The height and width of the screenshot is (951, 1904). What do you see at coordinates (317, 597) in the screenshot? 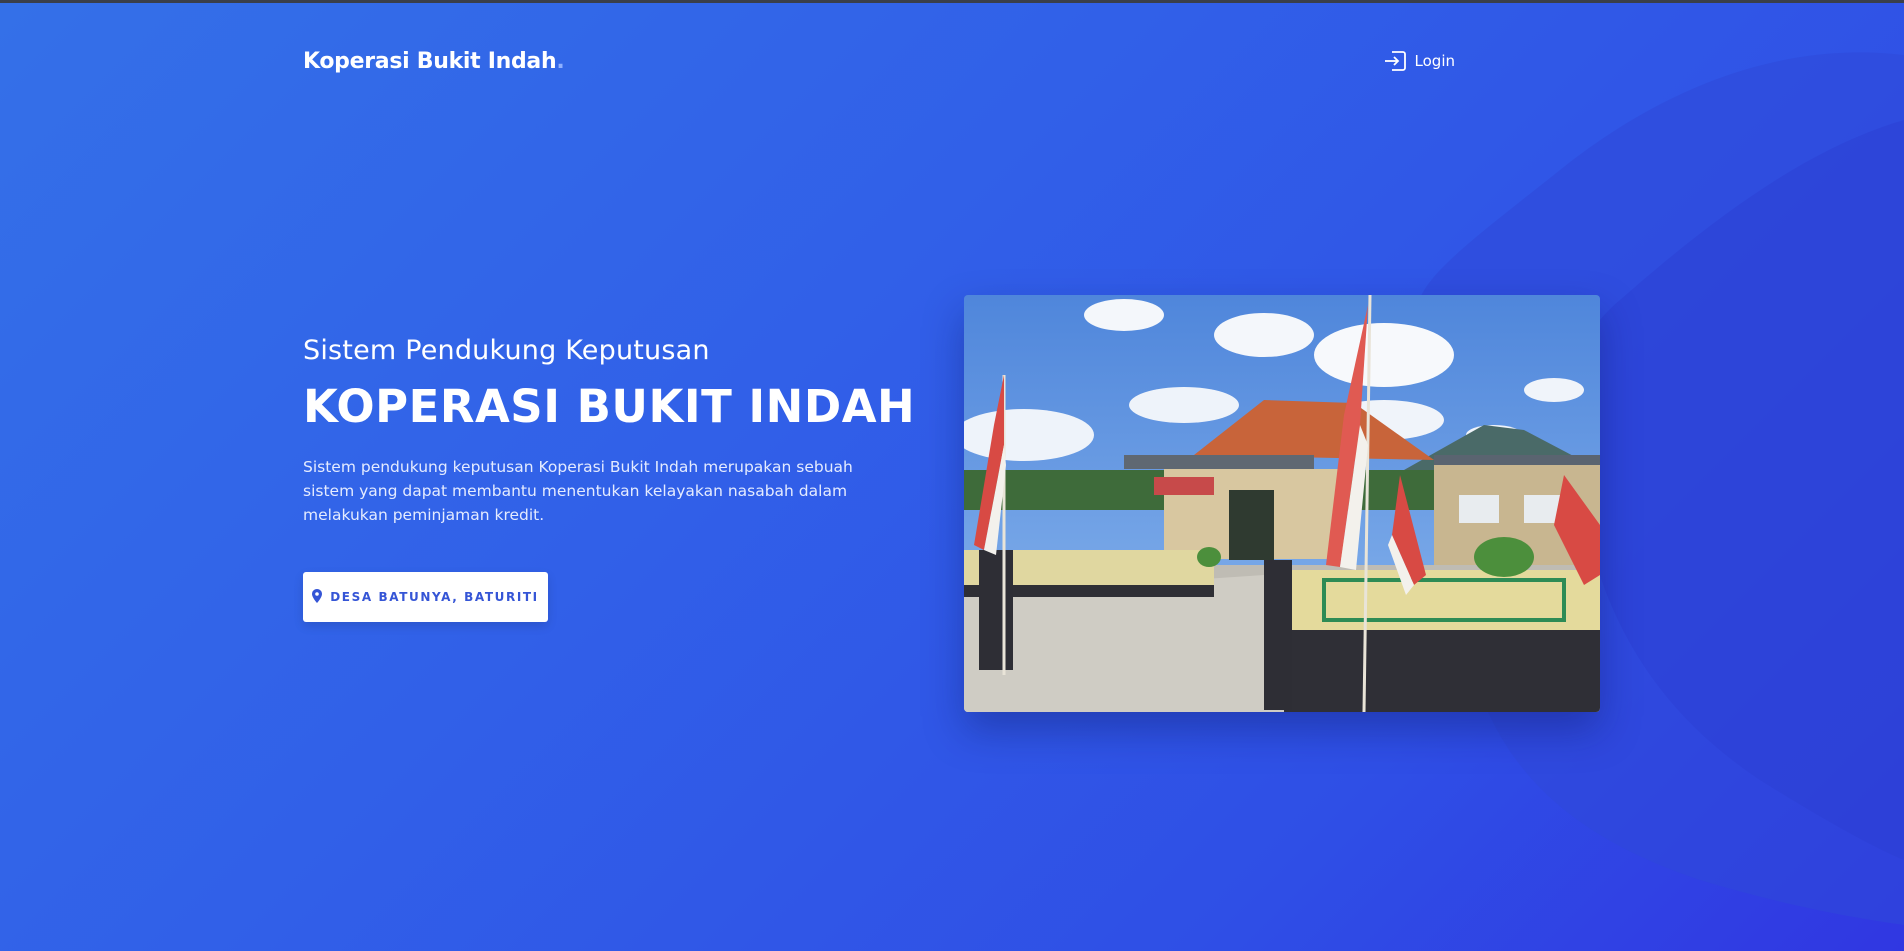
I see `map-marker-icon` at bounding box center [317, 597].